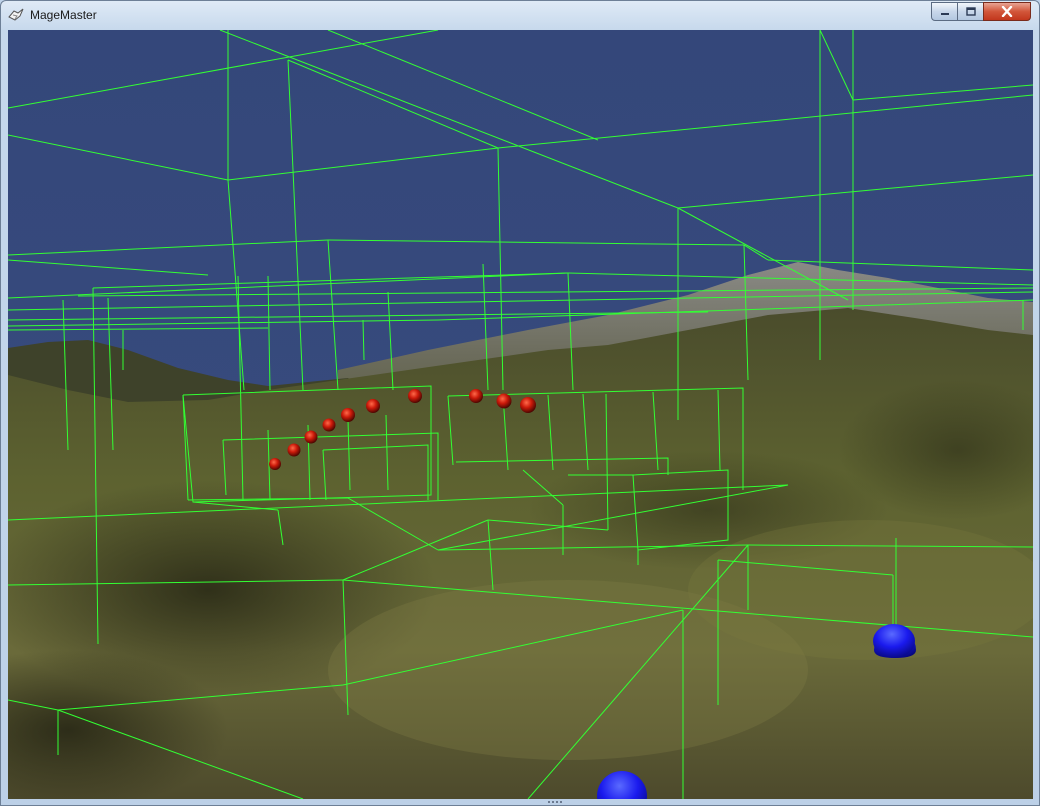 This screenshot has height=806, width=1040. What do you see at coordinates (860, 590) in the screenshot?
I see `terrain-highlight` at bounding box center [860, 590].